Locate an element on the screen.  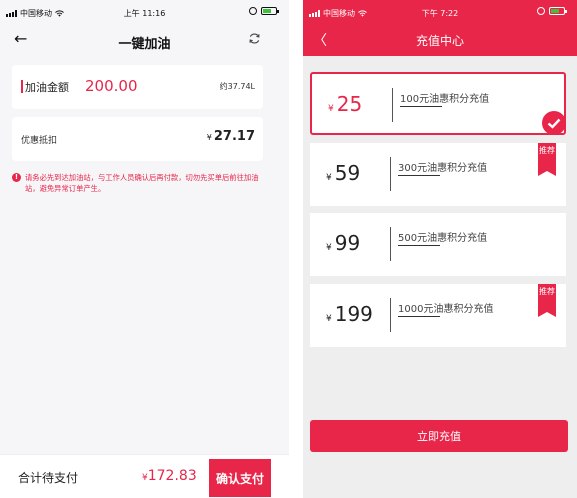
total-value: ¥172.83 is located at coordinates (169, 476).